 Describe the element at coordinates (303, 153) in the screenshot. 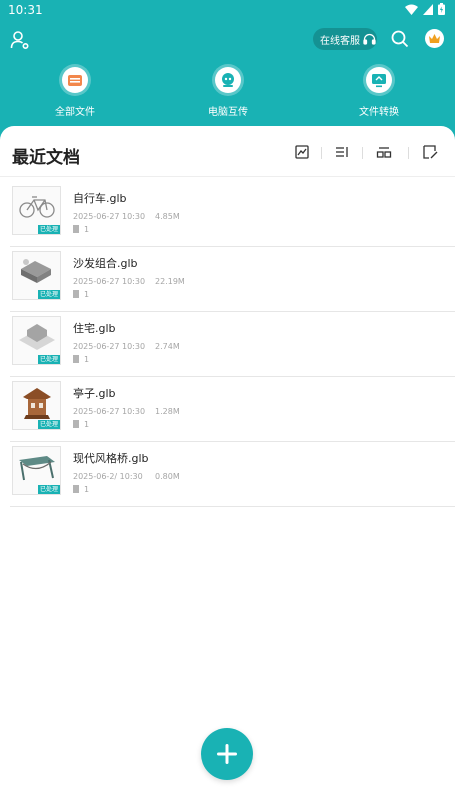

I see `scan-icon` at that location.